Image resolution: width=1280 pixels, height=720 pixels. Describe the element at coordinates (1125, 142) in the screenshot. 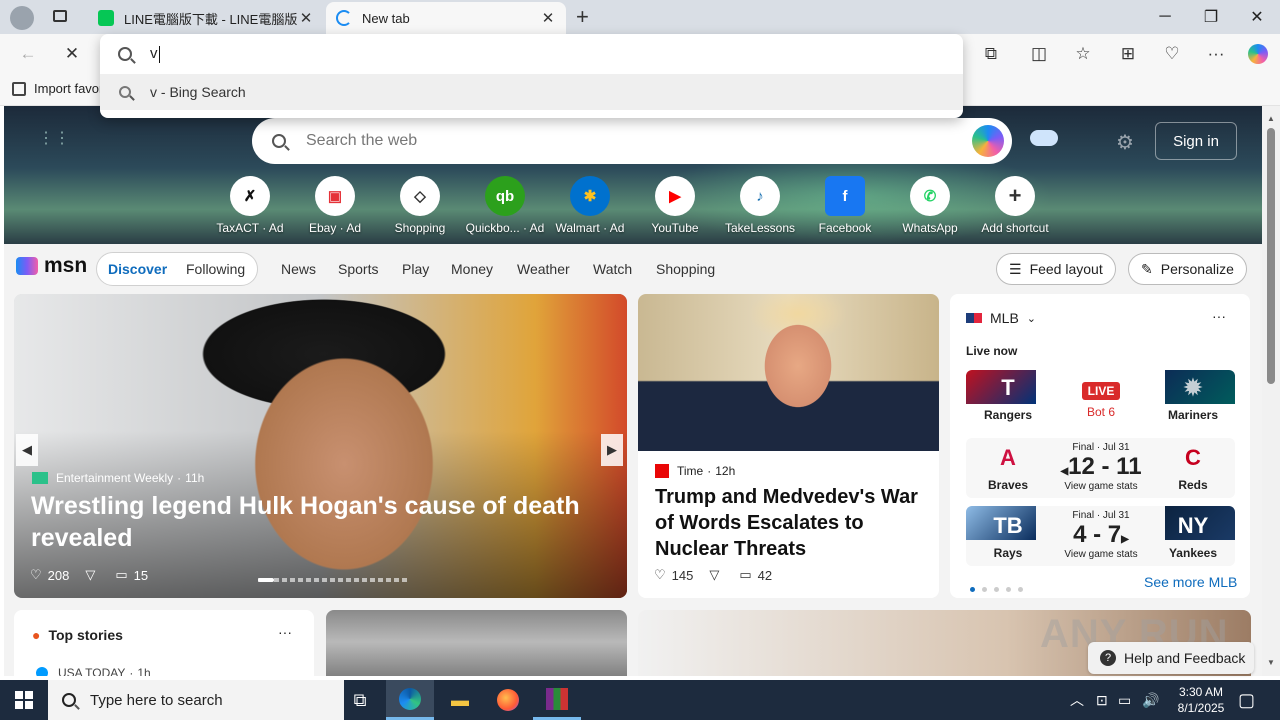

I see `settings-gear-icon: ⚙` at that location.